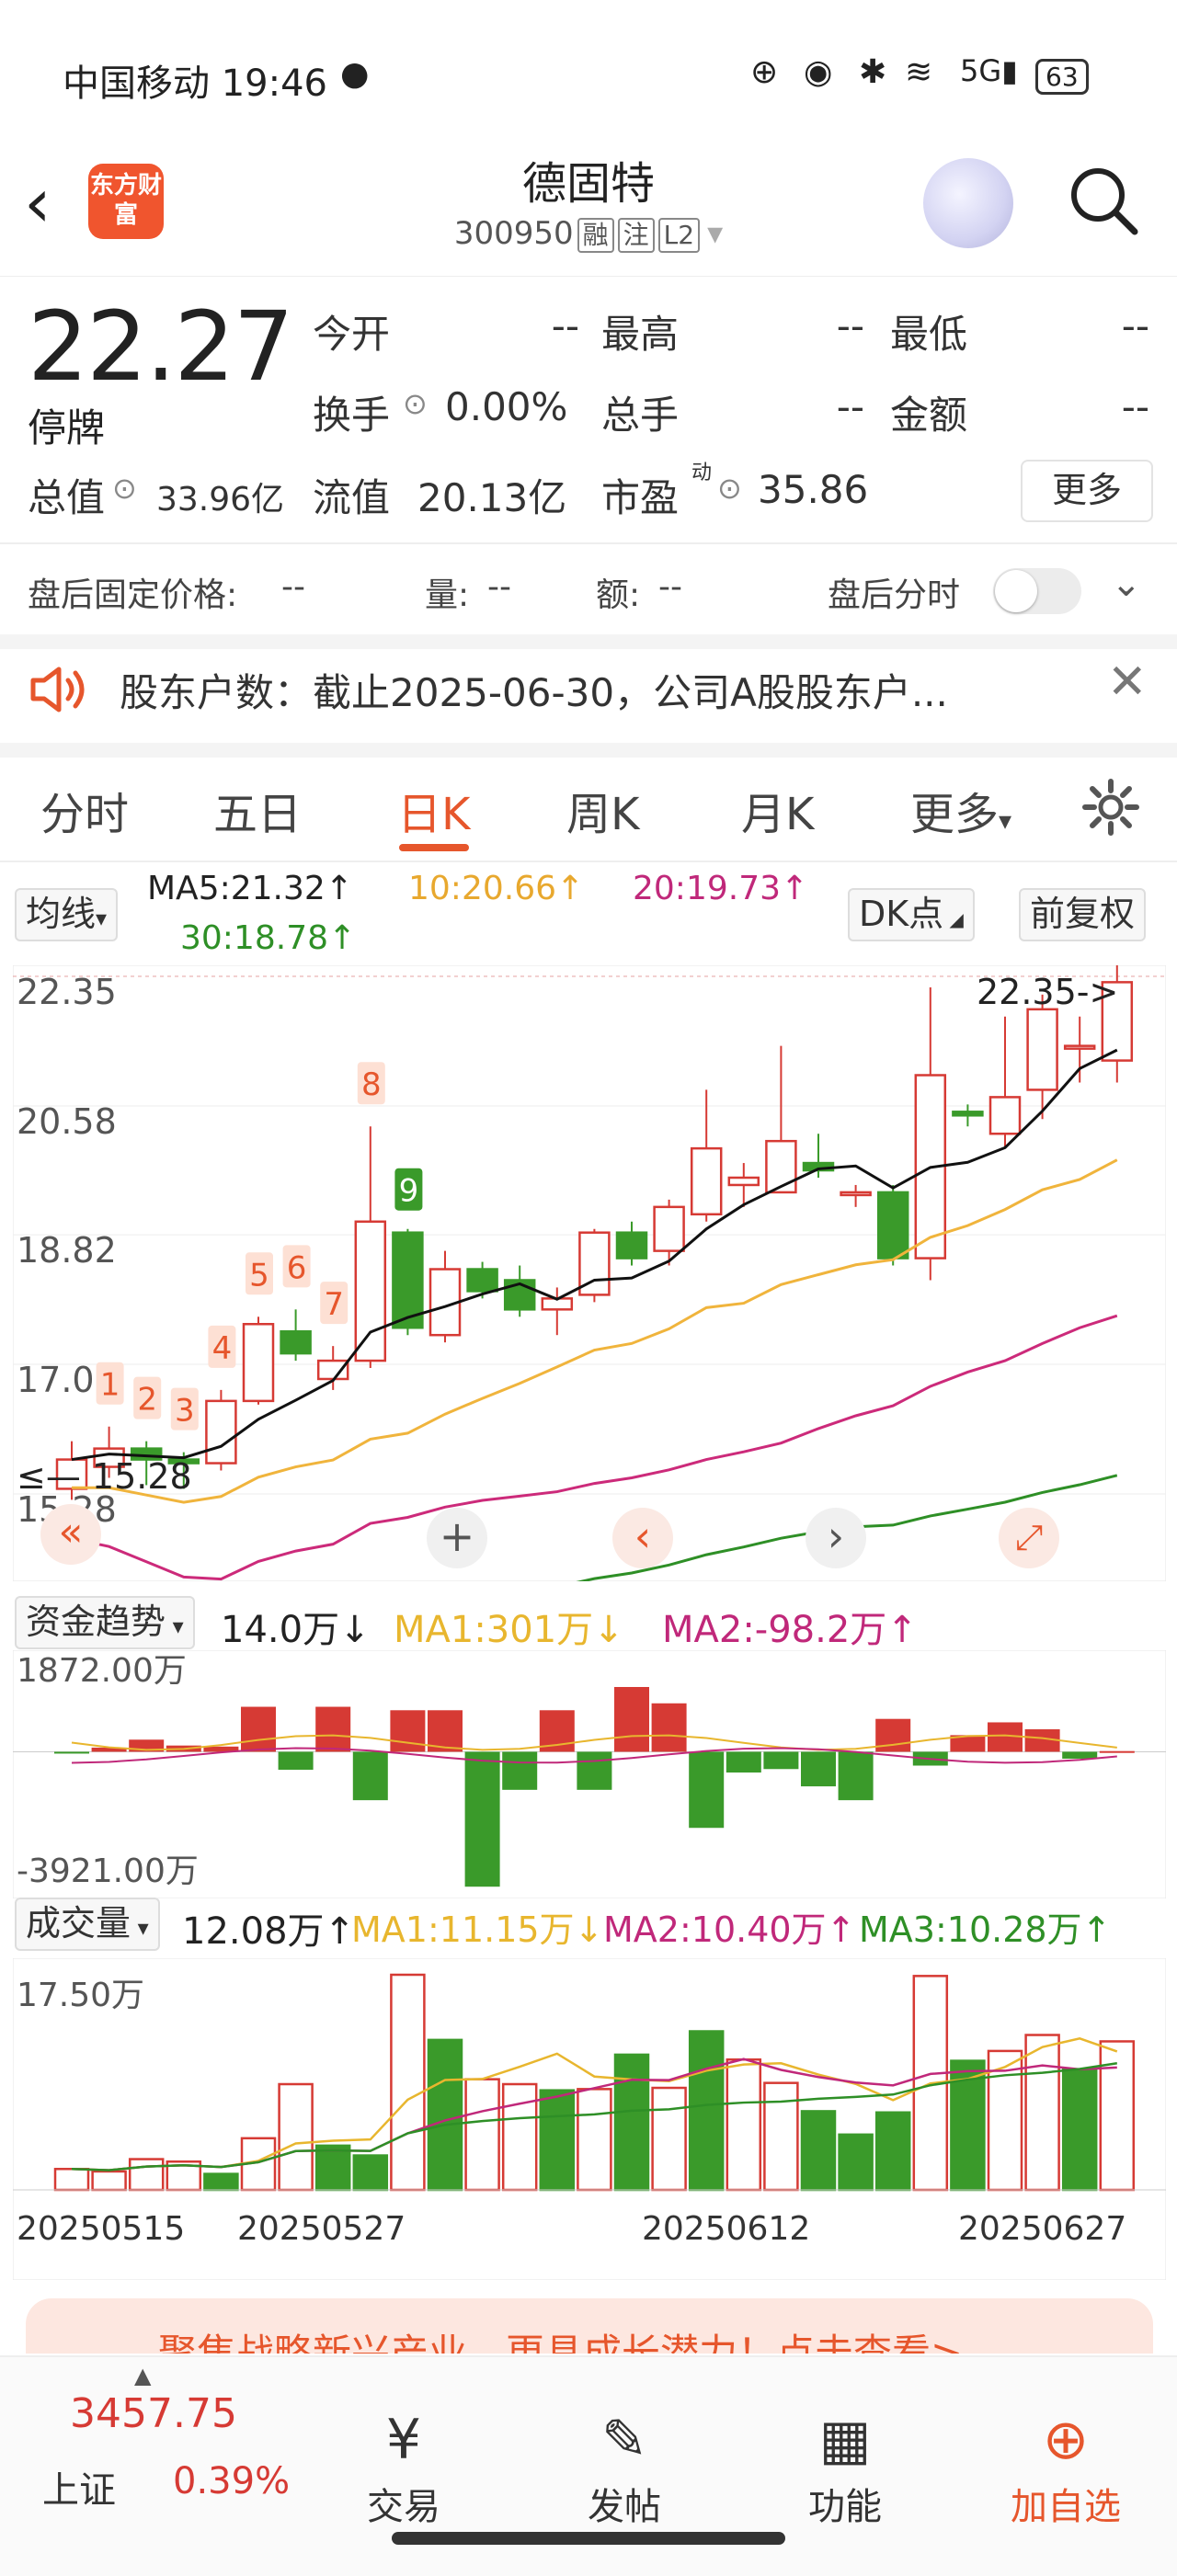  I want to click on flow-y-max: 1872.00万, so click(102, 1671).